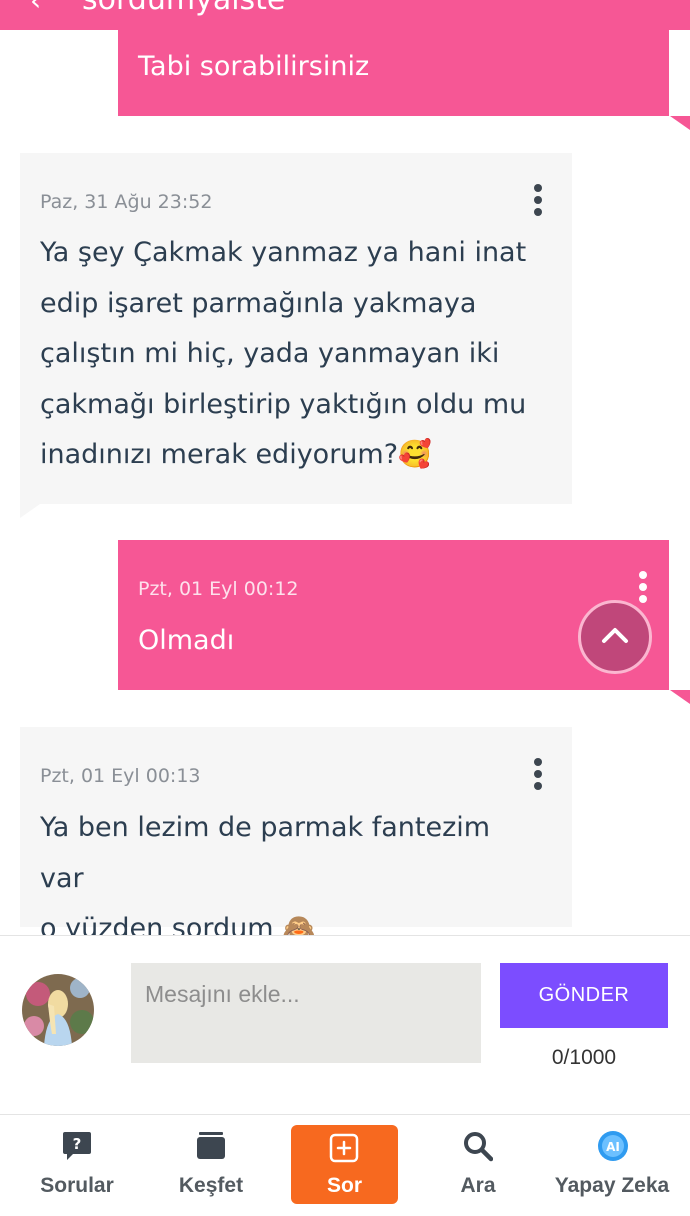  What do you see at coordinates (393, 73) in the screenshot?
I see `message-bubble-mine: Tabi sorabilirsiniz` at bounding box center [393, 73].